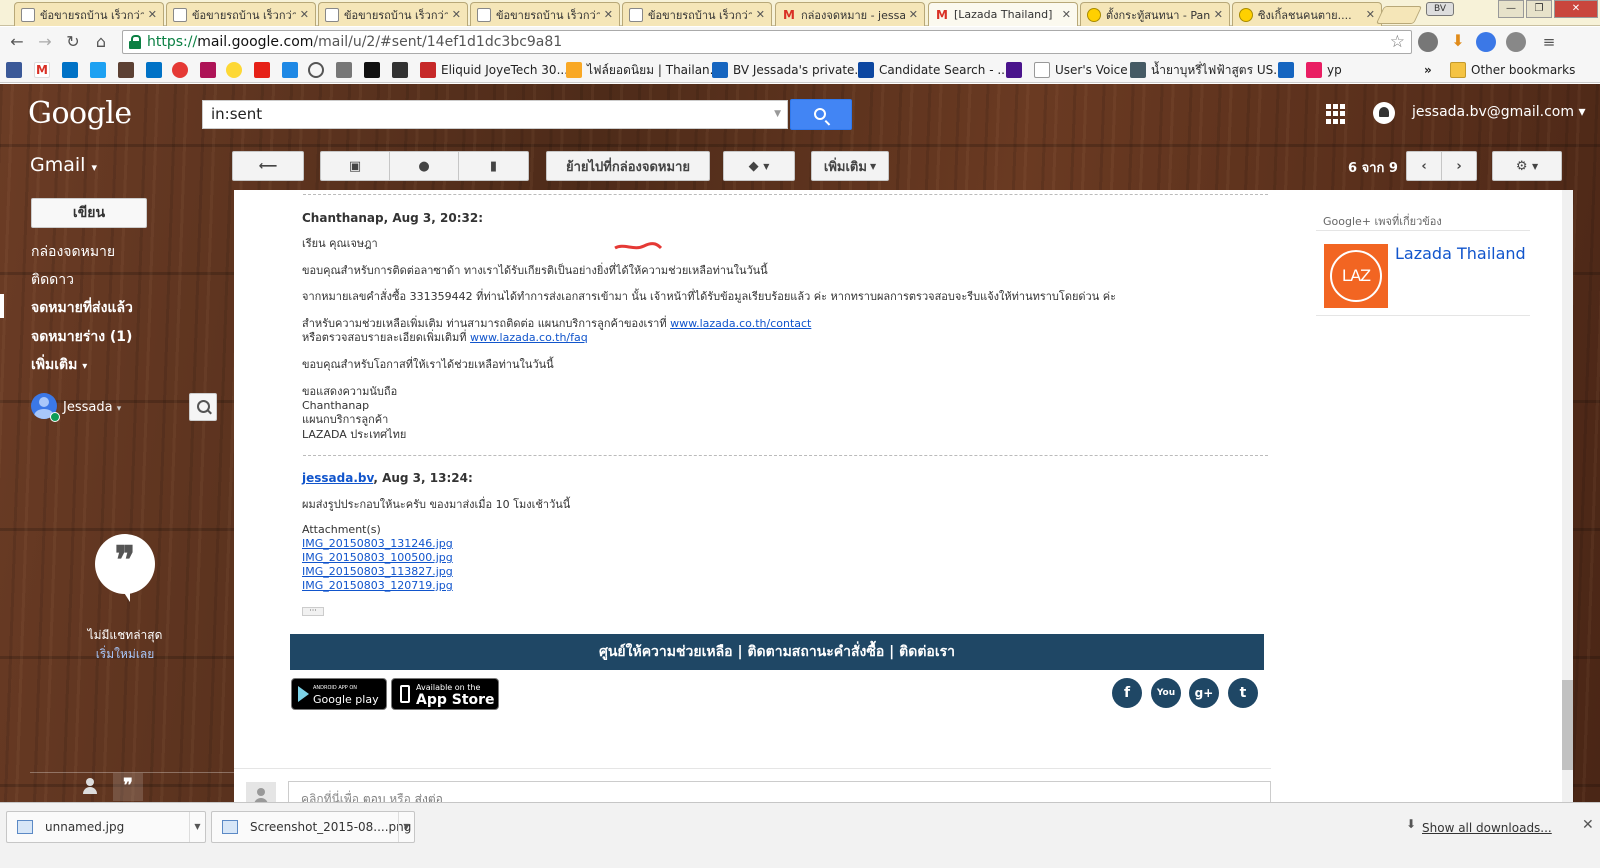  I want to click on chrome-menu-icon: ≡, so click(1549, 42).